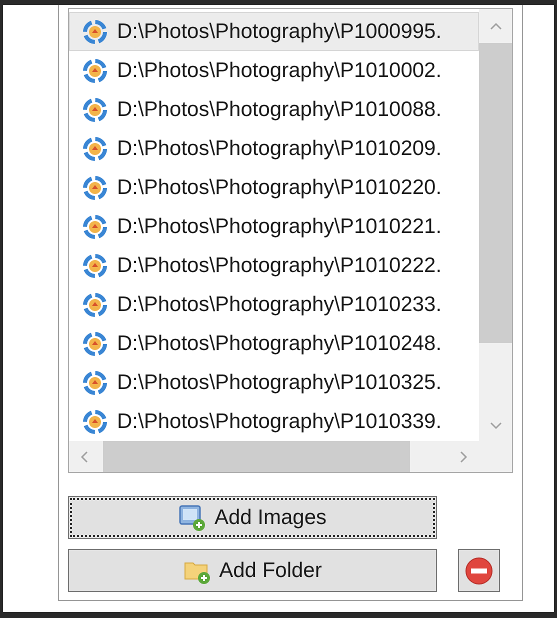  Describe the element at coordinates (274, 70) in the screenshot. I see `file-list-item: D:\Photos\Photography\P1010002.` at that location.